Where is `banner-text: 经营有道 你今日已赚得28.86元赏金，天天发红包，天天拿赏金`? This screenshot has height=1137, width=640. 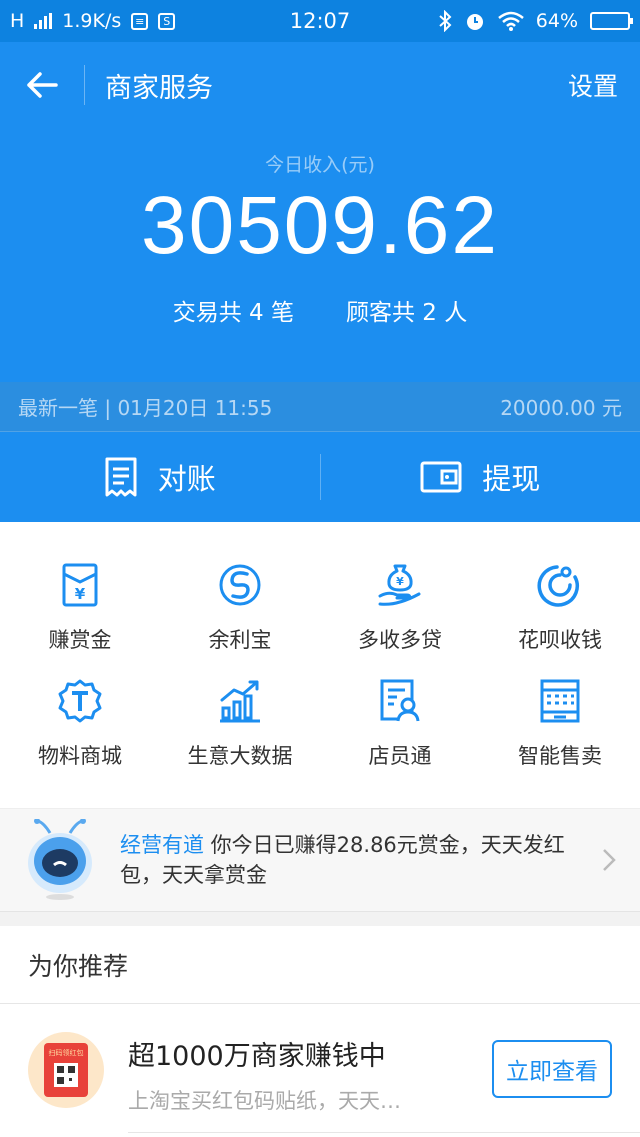
banner-text: 经营有道 你今日已赚得28.86元赏金，天天发红包，天天拿赏金 is located at coordinates (345, 860).